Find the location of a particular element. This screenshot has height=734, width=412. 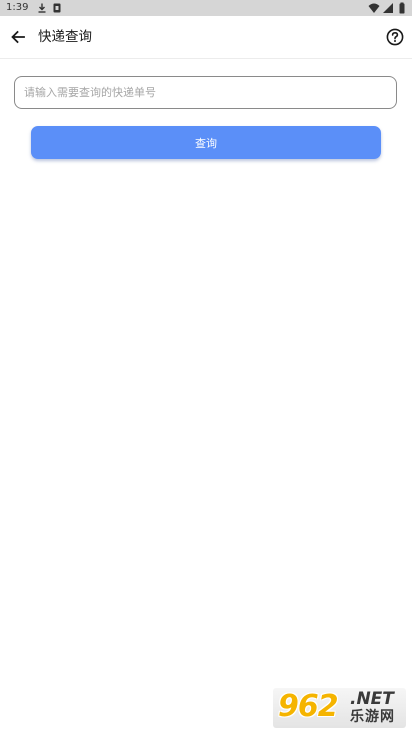

tracking-number-input is located at coordinates (205, 92).